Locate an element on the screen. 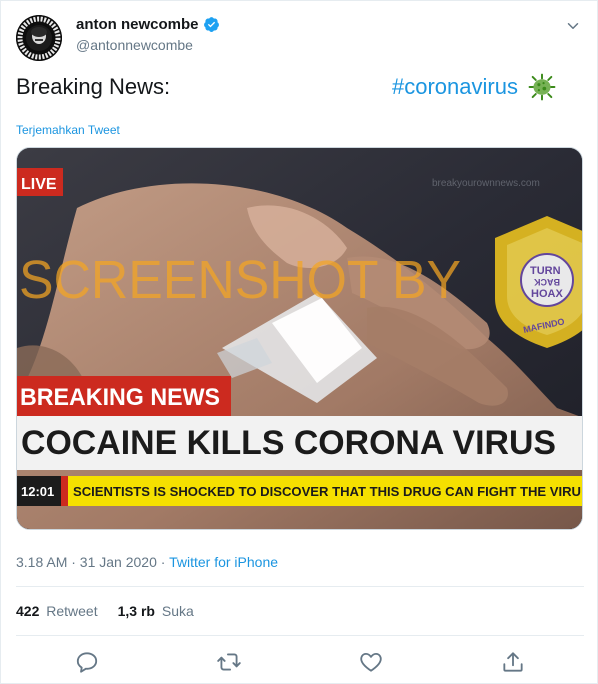  timestamp-text: 3.18 AM · 31 Jan 2020 · is located at coordinates (92, 562).